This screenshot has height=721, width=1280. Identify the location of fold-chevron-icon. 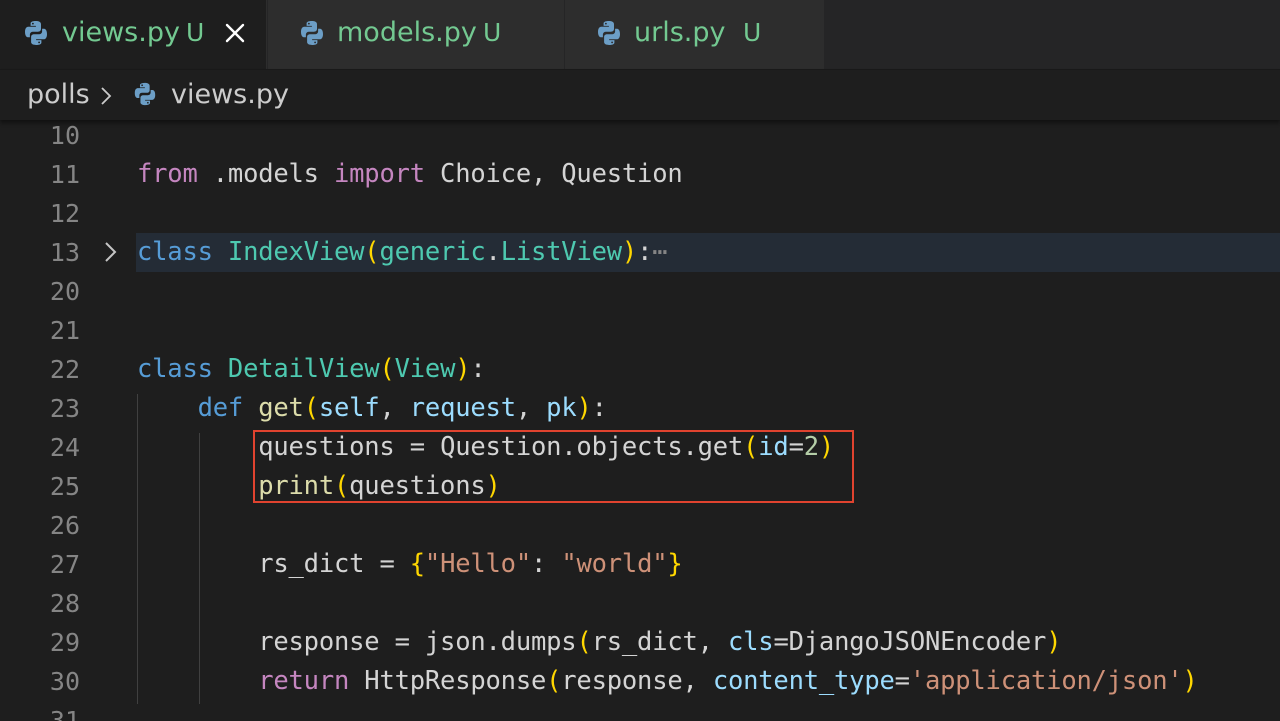
(111, 252).